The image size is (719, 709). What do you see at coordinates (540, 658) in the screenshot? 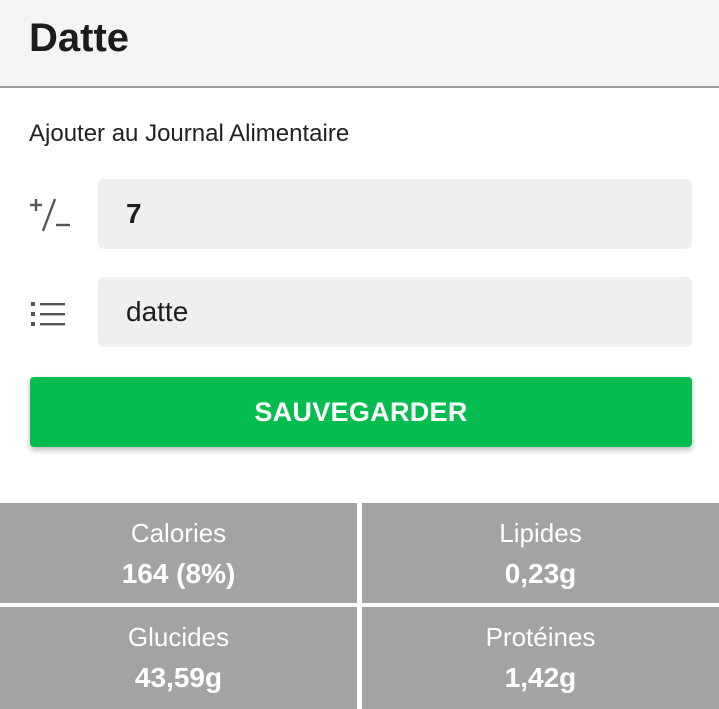
I see `nutrition-cell-proteines: Protéines 1,42g` at bounding box center [540, 658].